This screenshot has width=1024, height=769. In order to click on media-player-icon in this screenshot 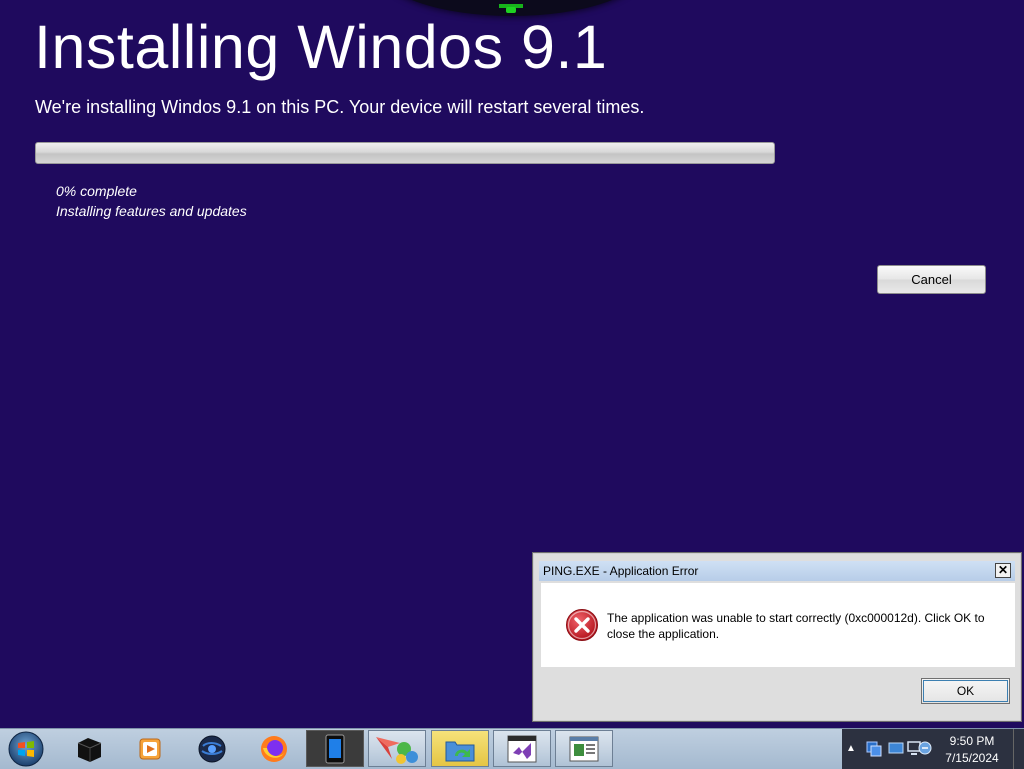, I will do `click(150, 748)`.